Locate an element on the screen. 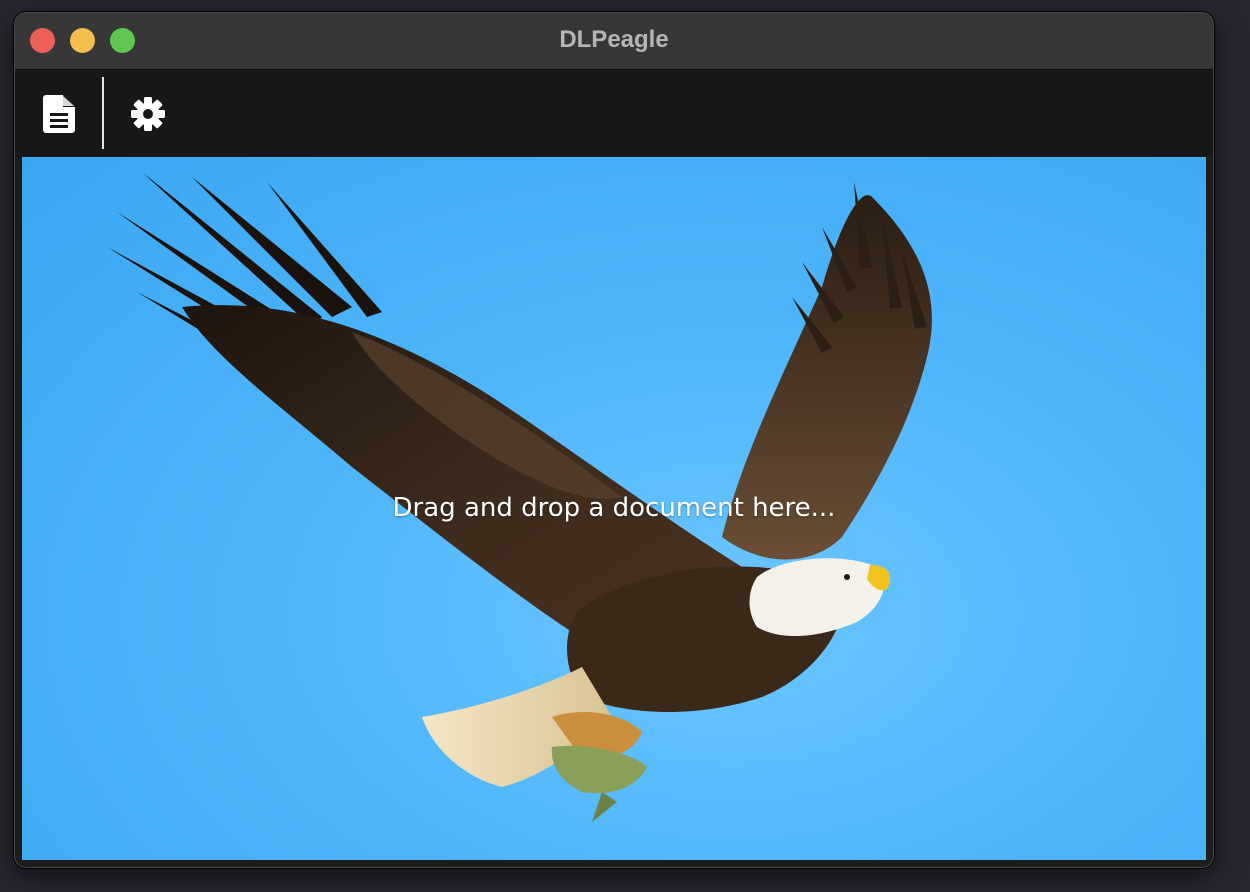  title-bar: DLPeagle is located at coordinates (614, 41).